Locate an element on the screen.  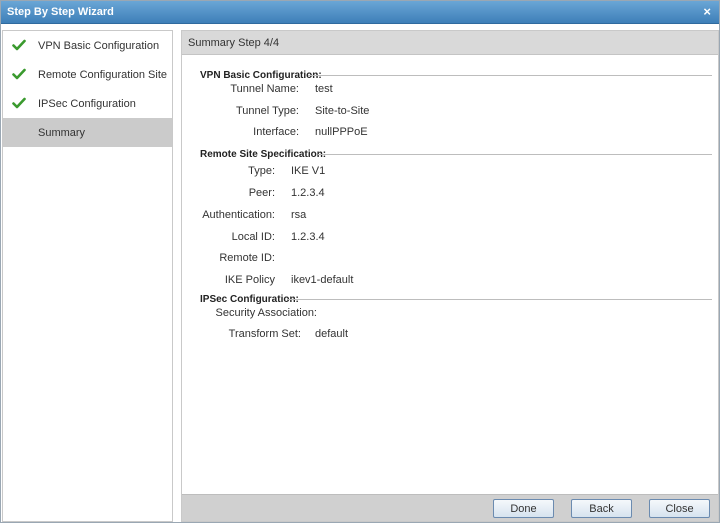
field-ike-policy: IKE Policy ikev1-default is located at coordinates (442, 282).